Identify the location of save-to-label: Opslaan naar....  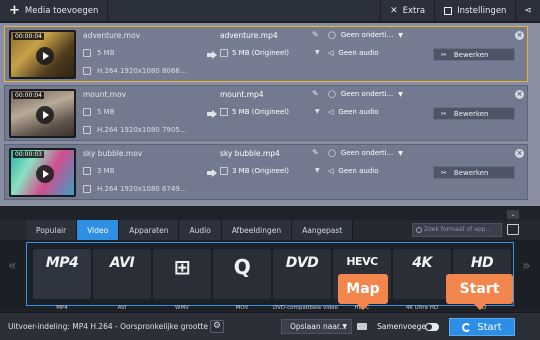
(318, 326).